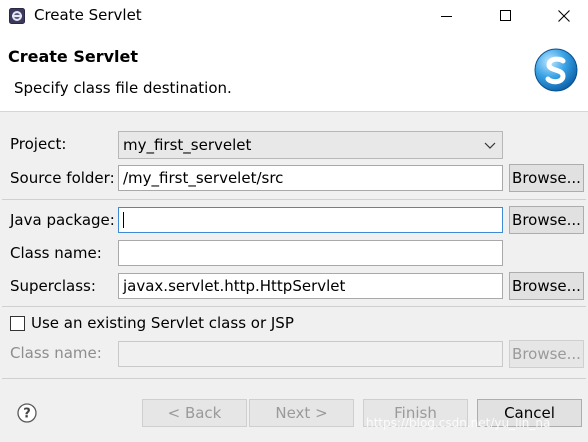  Describe the element at coordinates (62, 178) in the screenshot. I see `source-folder-label: Source folder:` at that location.